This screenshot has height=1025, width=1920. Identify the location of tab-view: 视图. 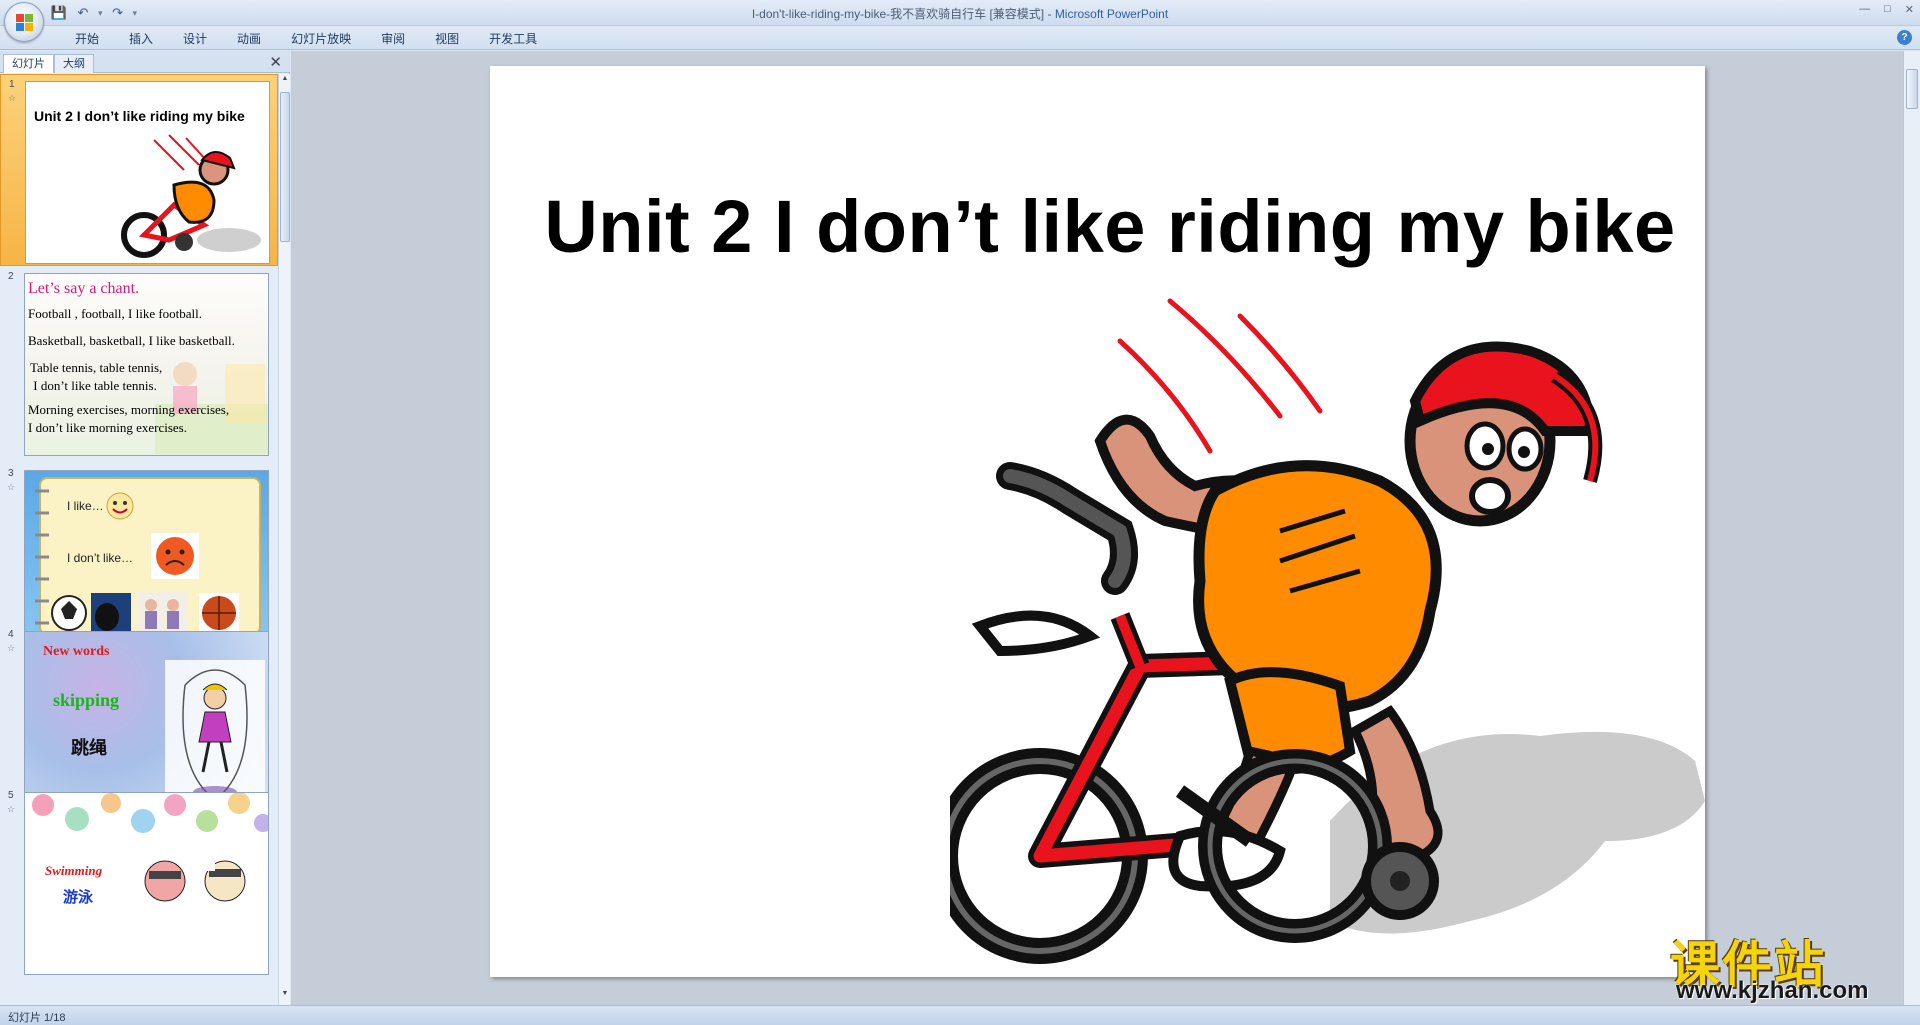
(447, 39).